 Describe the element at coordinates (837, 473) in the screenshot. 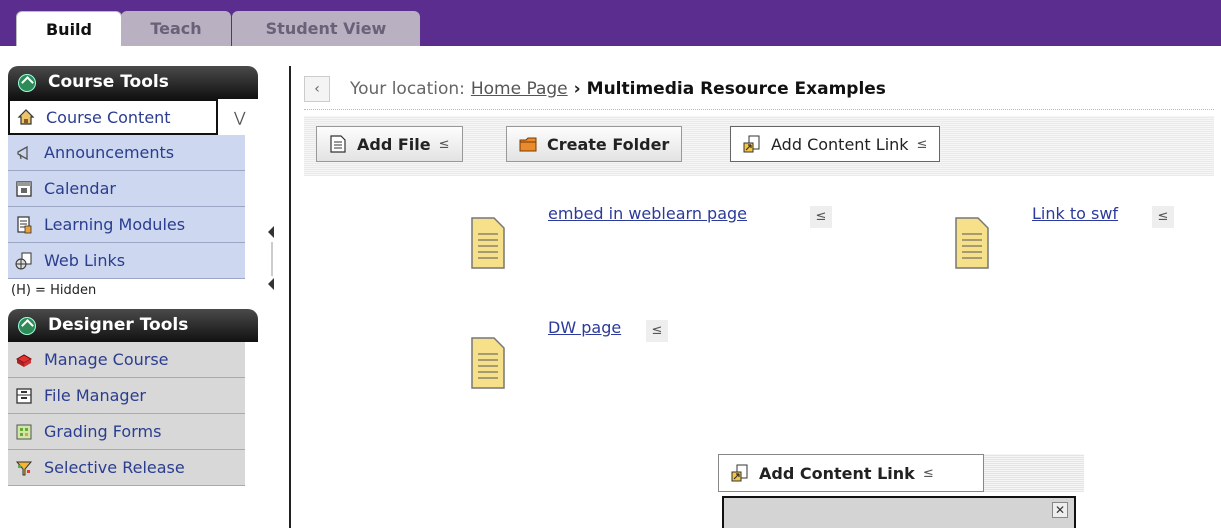

I see `floating-add-content-link-label: Add Content Link` at that location.